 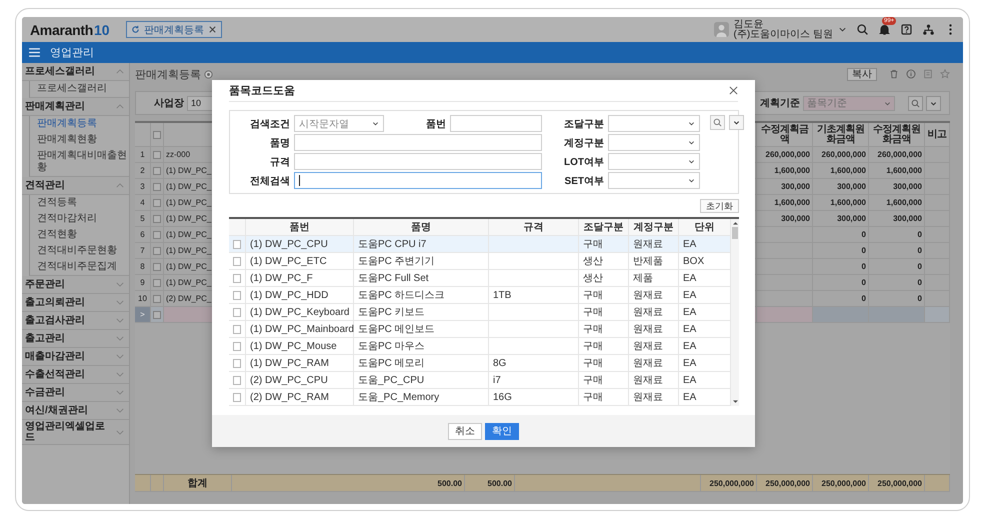 What do you see at coordinates (75, 357) in the screenshot?
I see `menu-group: 매출마감관리` at bounding box center [75, 357].